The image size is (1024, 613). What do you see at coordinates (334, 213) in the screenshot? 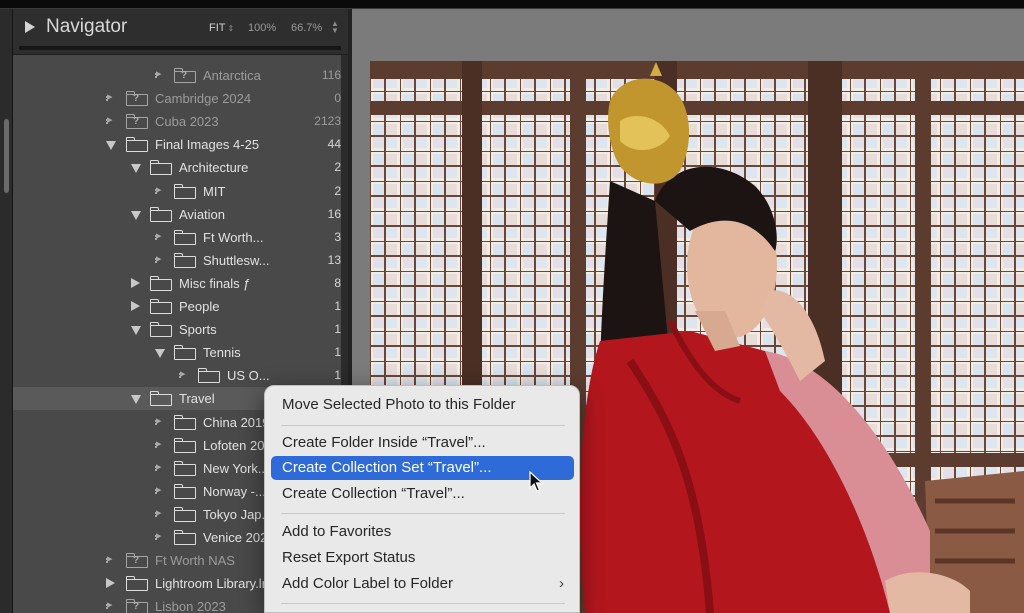
I see `folder-photo-count: 16` at bounding box center [334, 213].